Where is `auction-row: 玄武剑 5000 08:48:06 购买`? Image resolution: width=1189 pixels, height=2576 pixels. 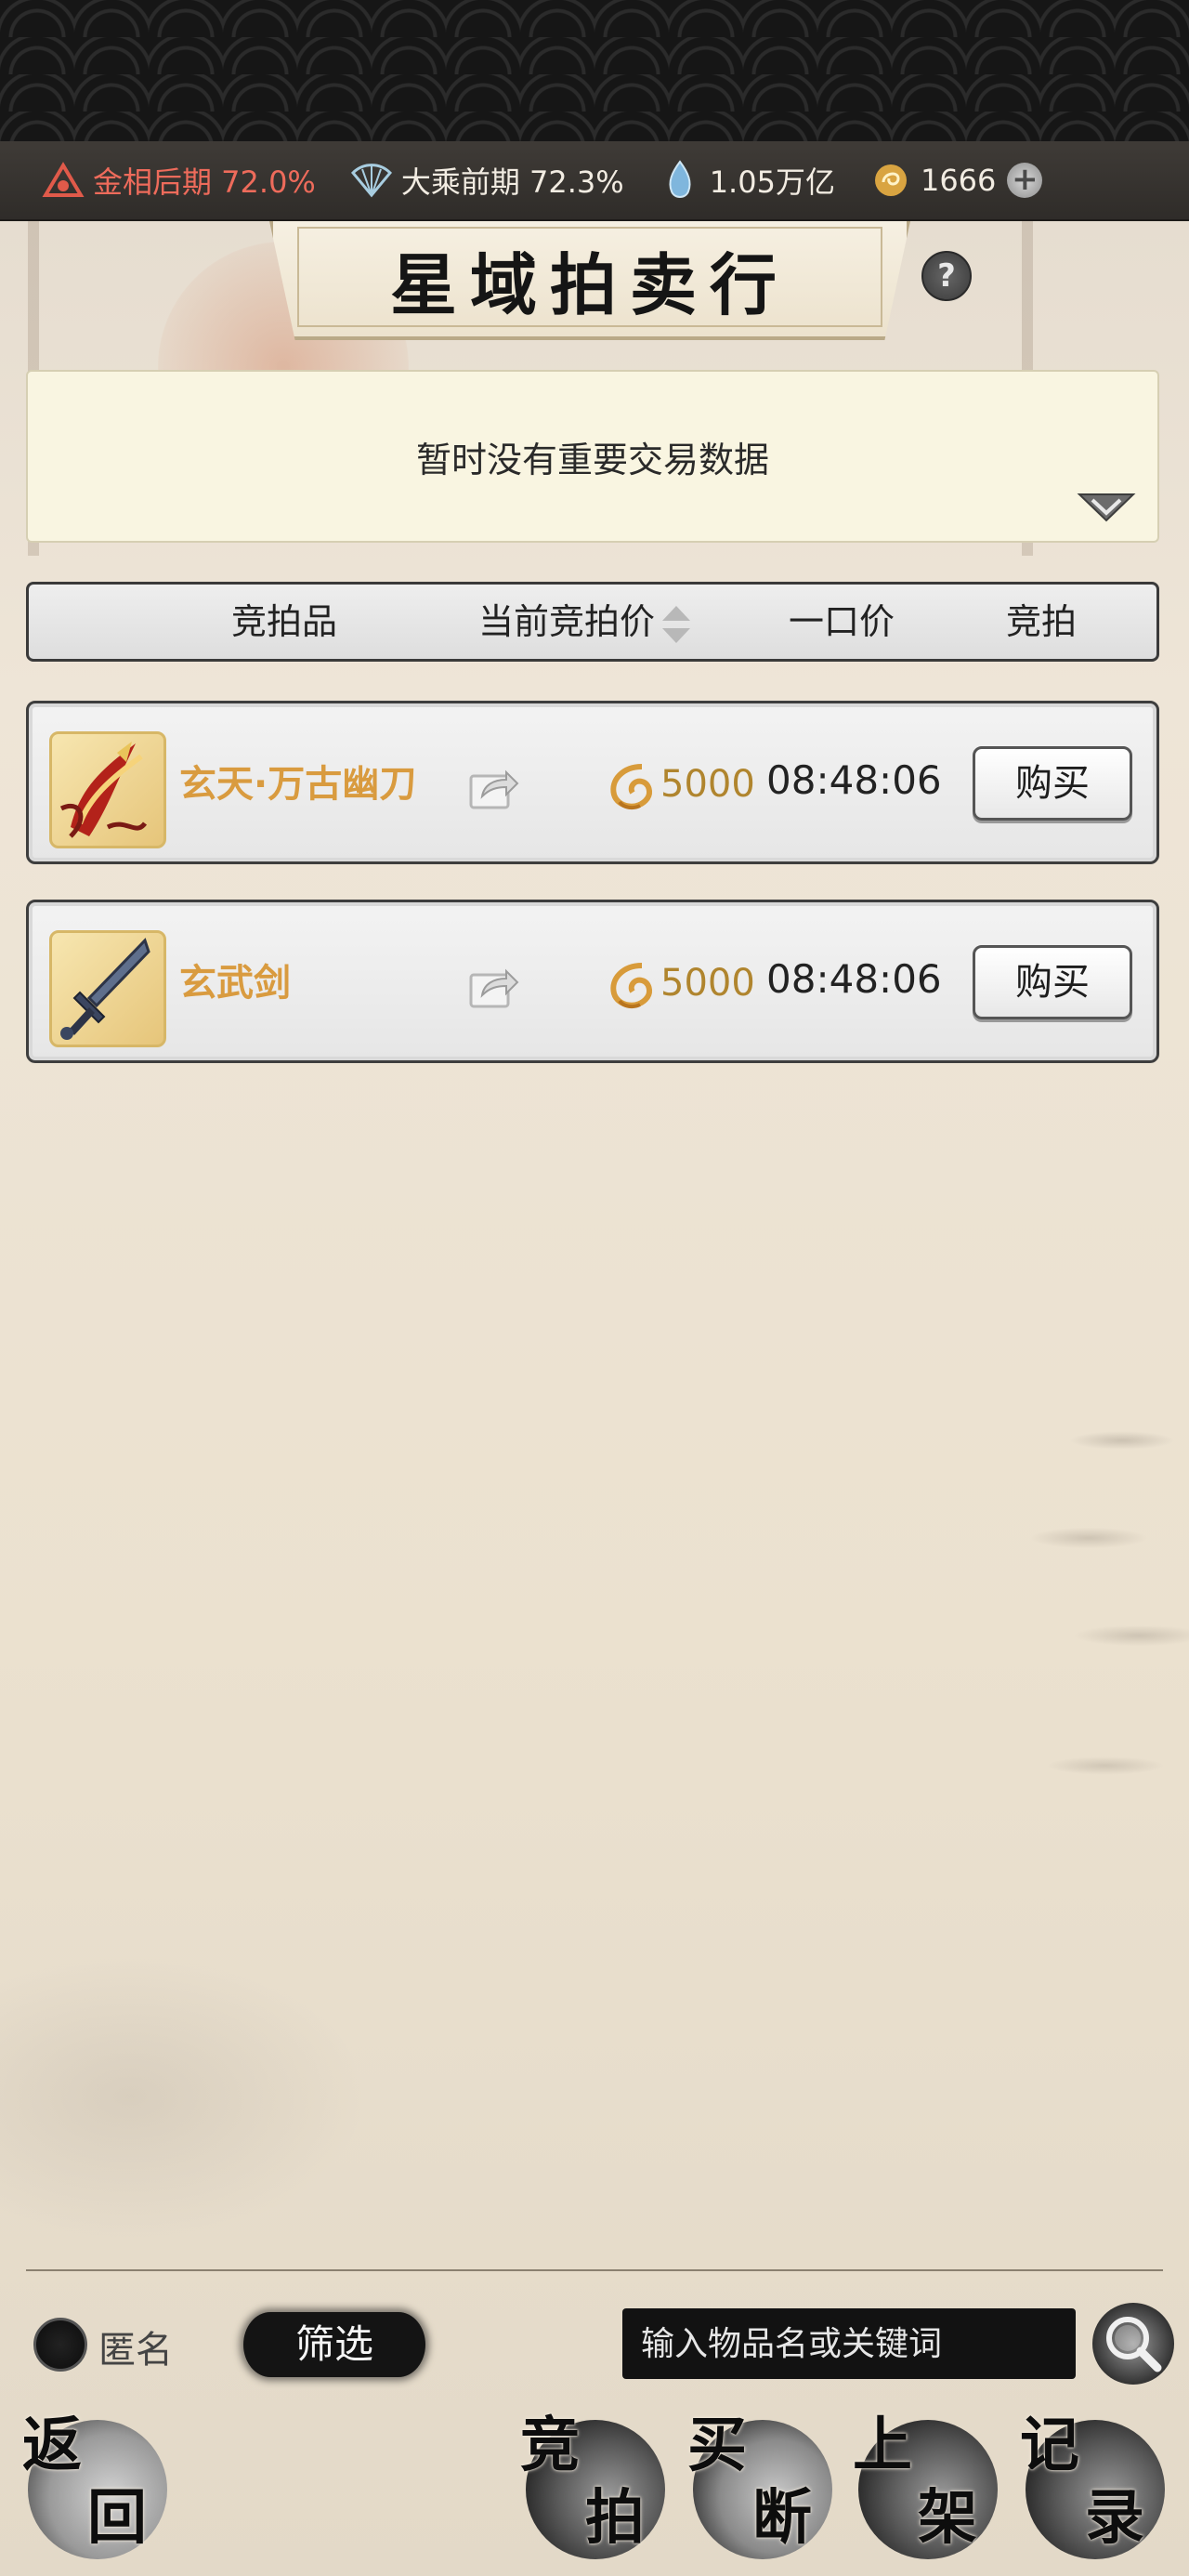
auction-row: 玄武剑 5000 08:48:06 购买 is located at coordinates (593, 981).